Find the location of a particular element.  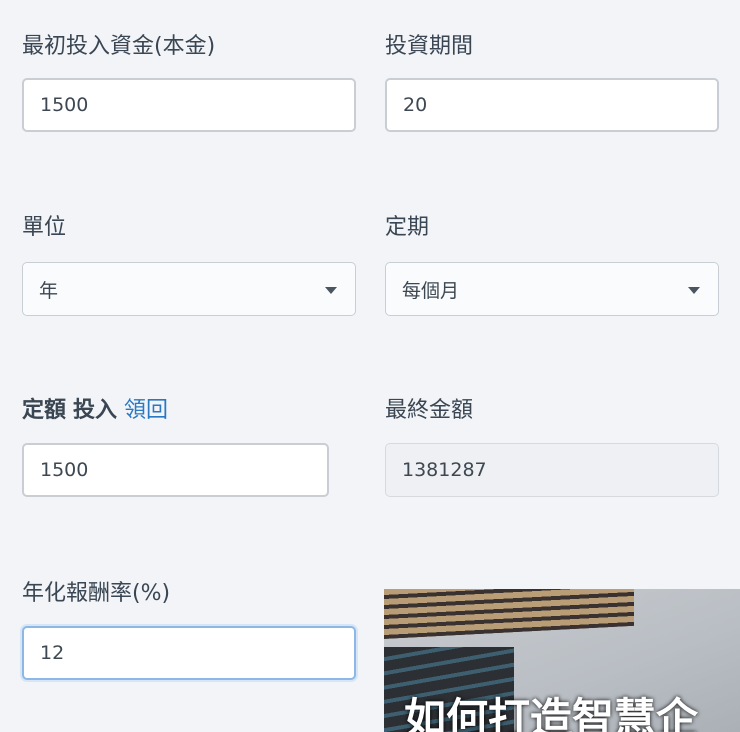

unit-select: 年 is located at coordinates (189, 289).